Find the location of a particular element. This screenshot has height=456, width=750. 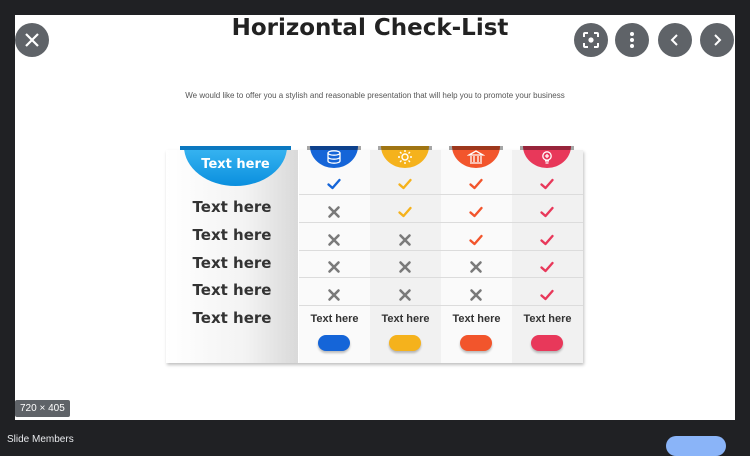

database-icon is located at coordinates (334, 157).